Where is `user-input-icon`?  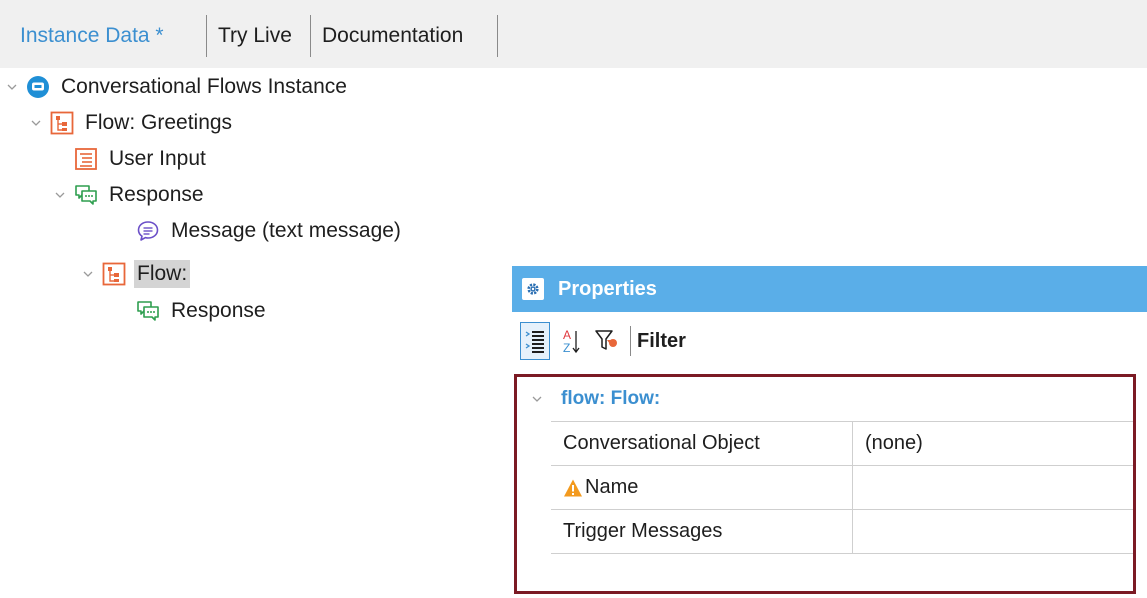 user-input-icon is located at coordinates (86, 159).